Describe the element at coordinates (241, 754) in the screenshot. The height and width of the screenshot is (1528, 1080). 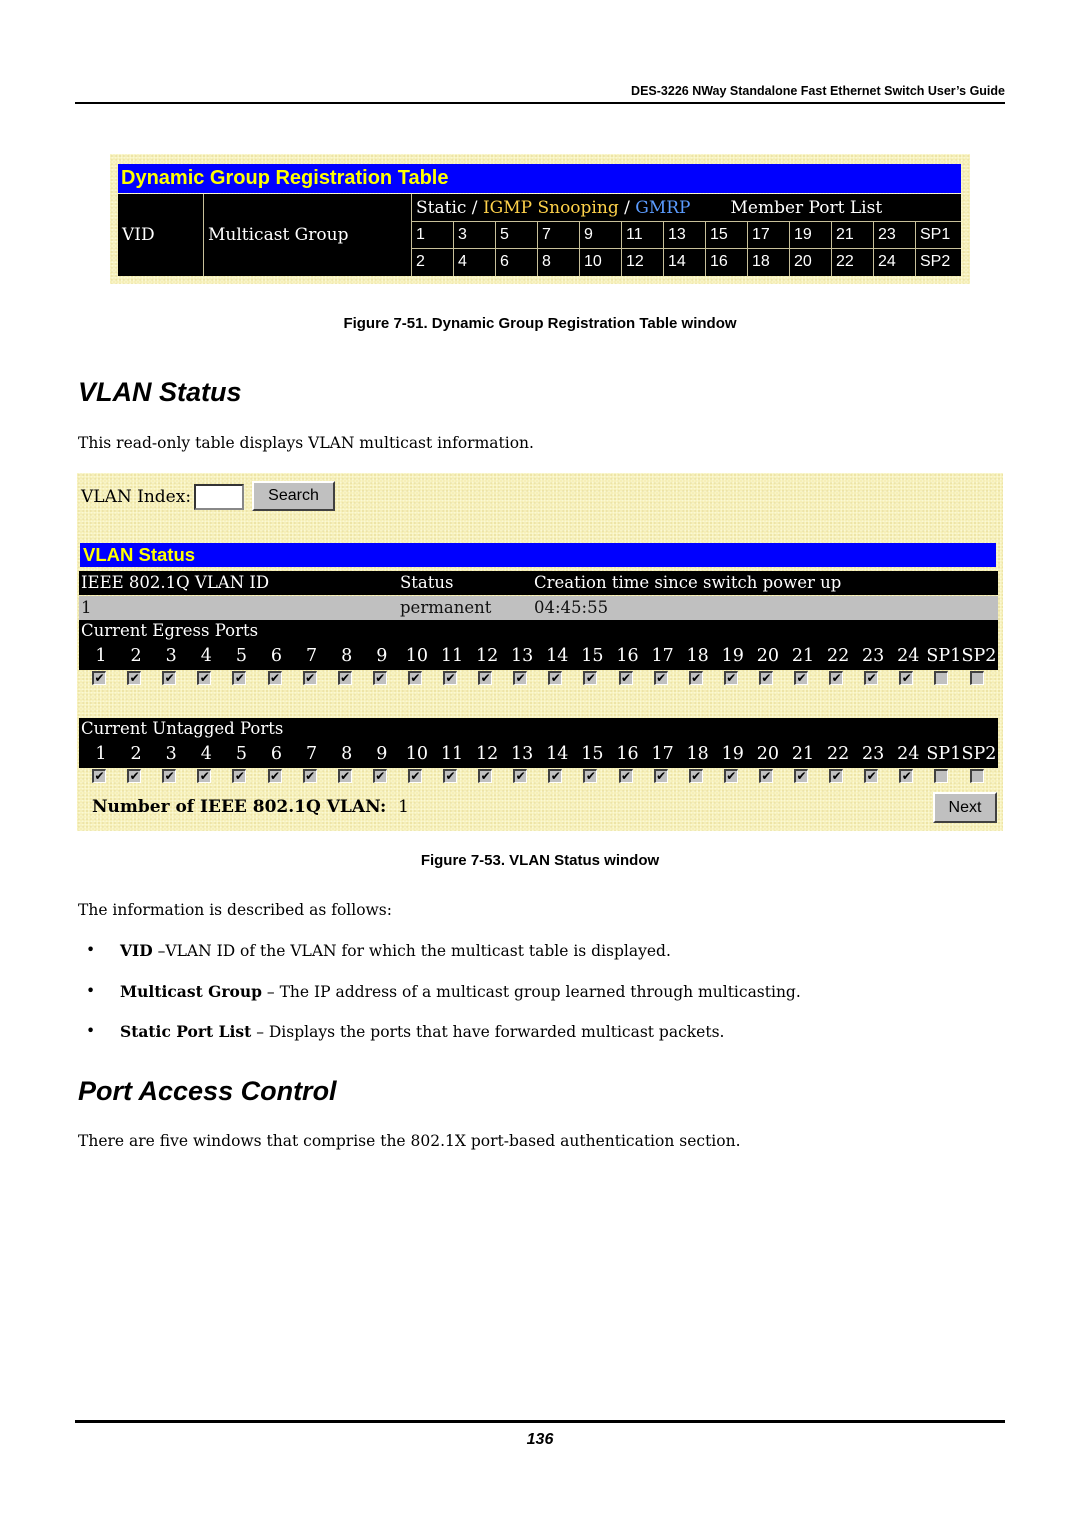
I see `port-label: 5` at that location.